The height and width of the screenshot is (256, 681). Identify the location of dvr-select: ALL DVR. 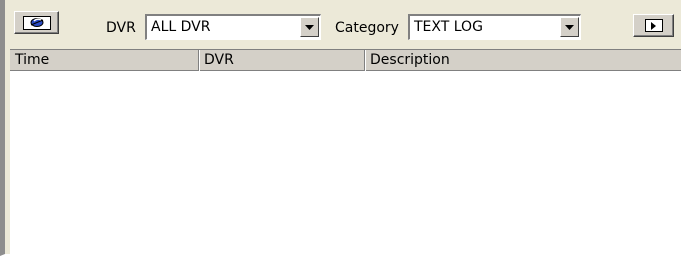
(233, 27).